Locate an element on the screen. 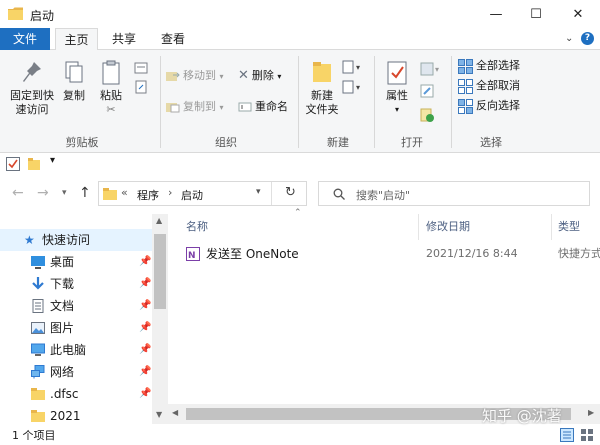 The height and width of the screenshot is (445, 600). file-row: N 发送至 OneNote 2021/12/16 8:44 快捷方式 is located at coordinates (388, 254).